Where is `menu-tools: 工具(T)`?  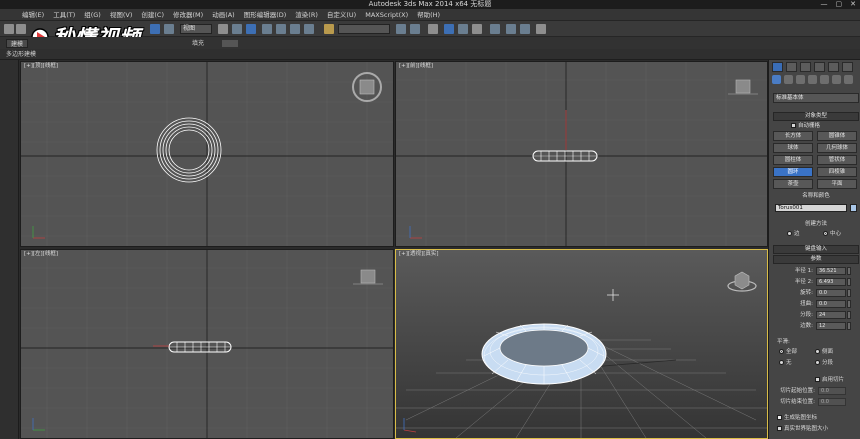
menu-tools: 工具(T) is located at coordinates (68, 15).